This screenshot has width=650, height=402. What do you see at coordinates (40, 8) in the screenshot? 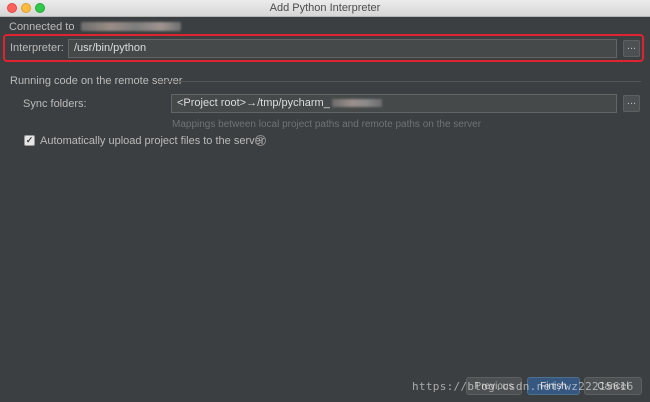
I see `maximize-window-button` at bounding box center [40, 8].